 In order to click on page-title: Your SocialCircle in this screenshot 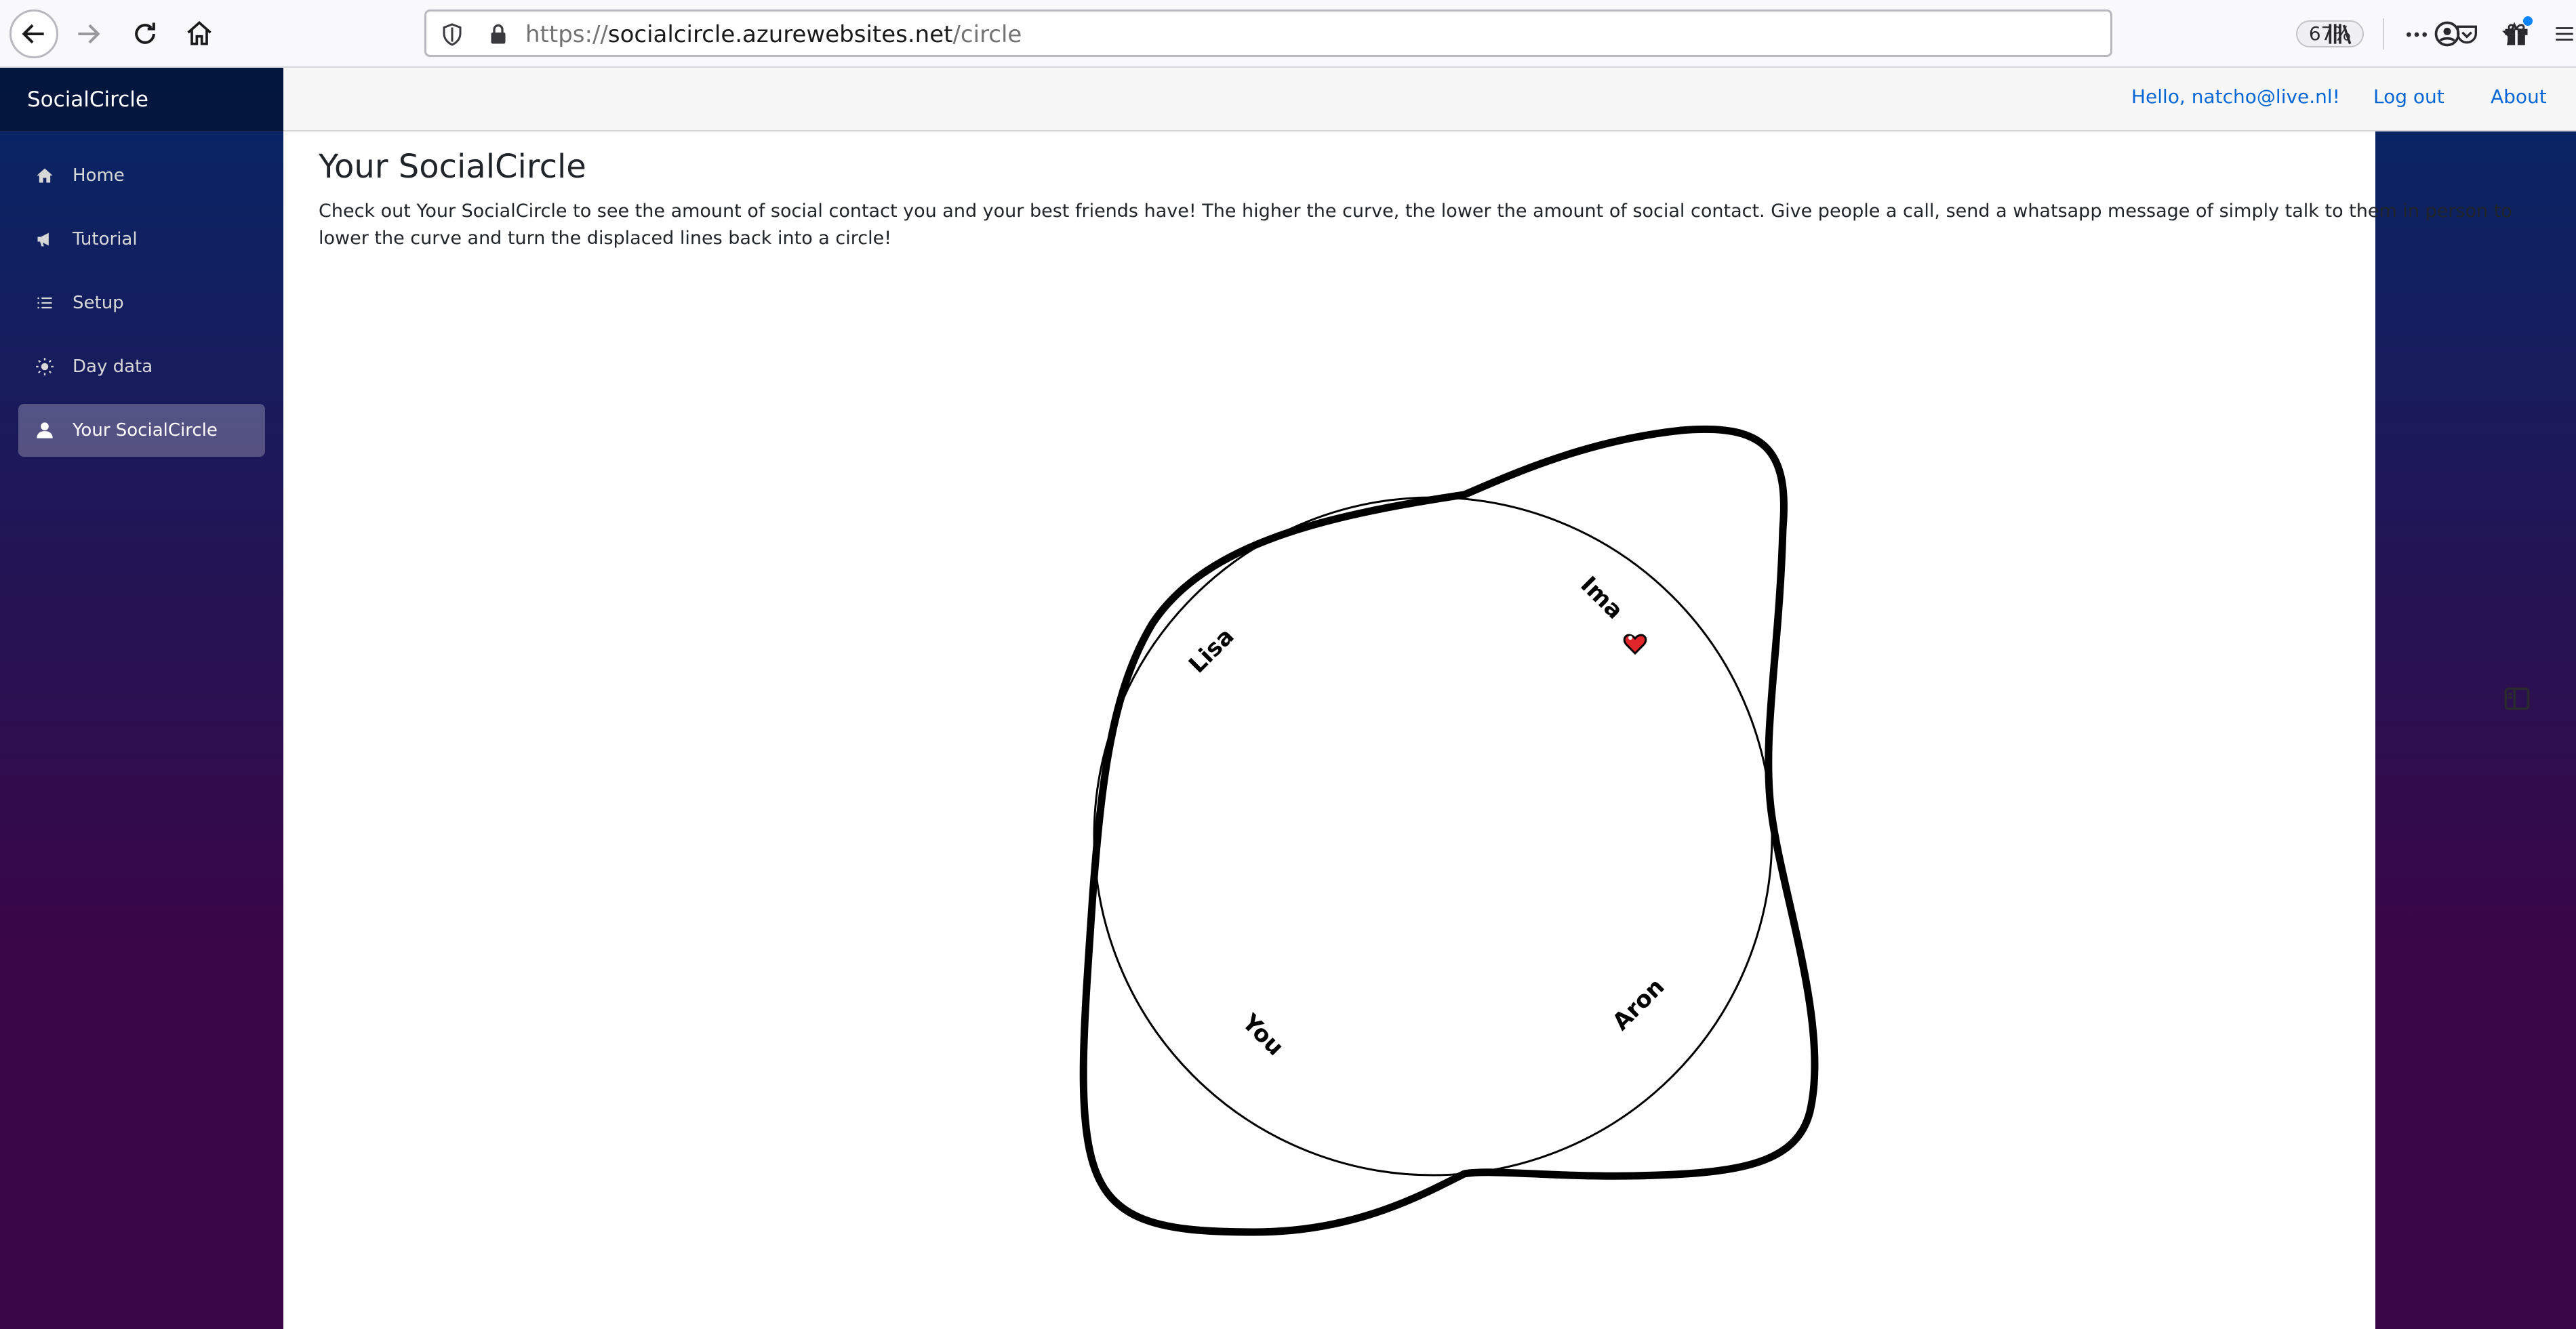, I will do `click(452, 167)`.